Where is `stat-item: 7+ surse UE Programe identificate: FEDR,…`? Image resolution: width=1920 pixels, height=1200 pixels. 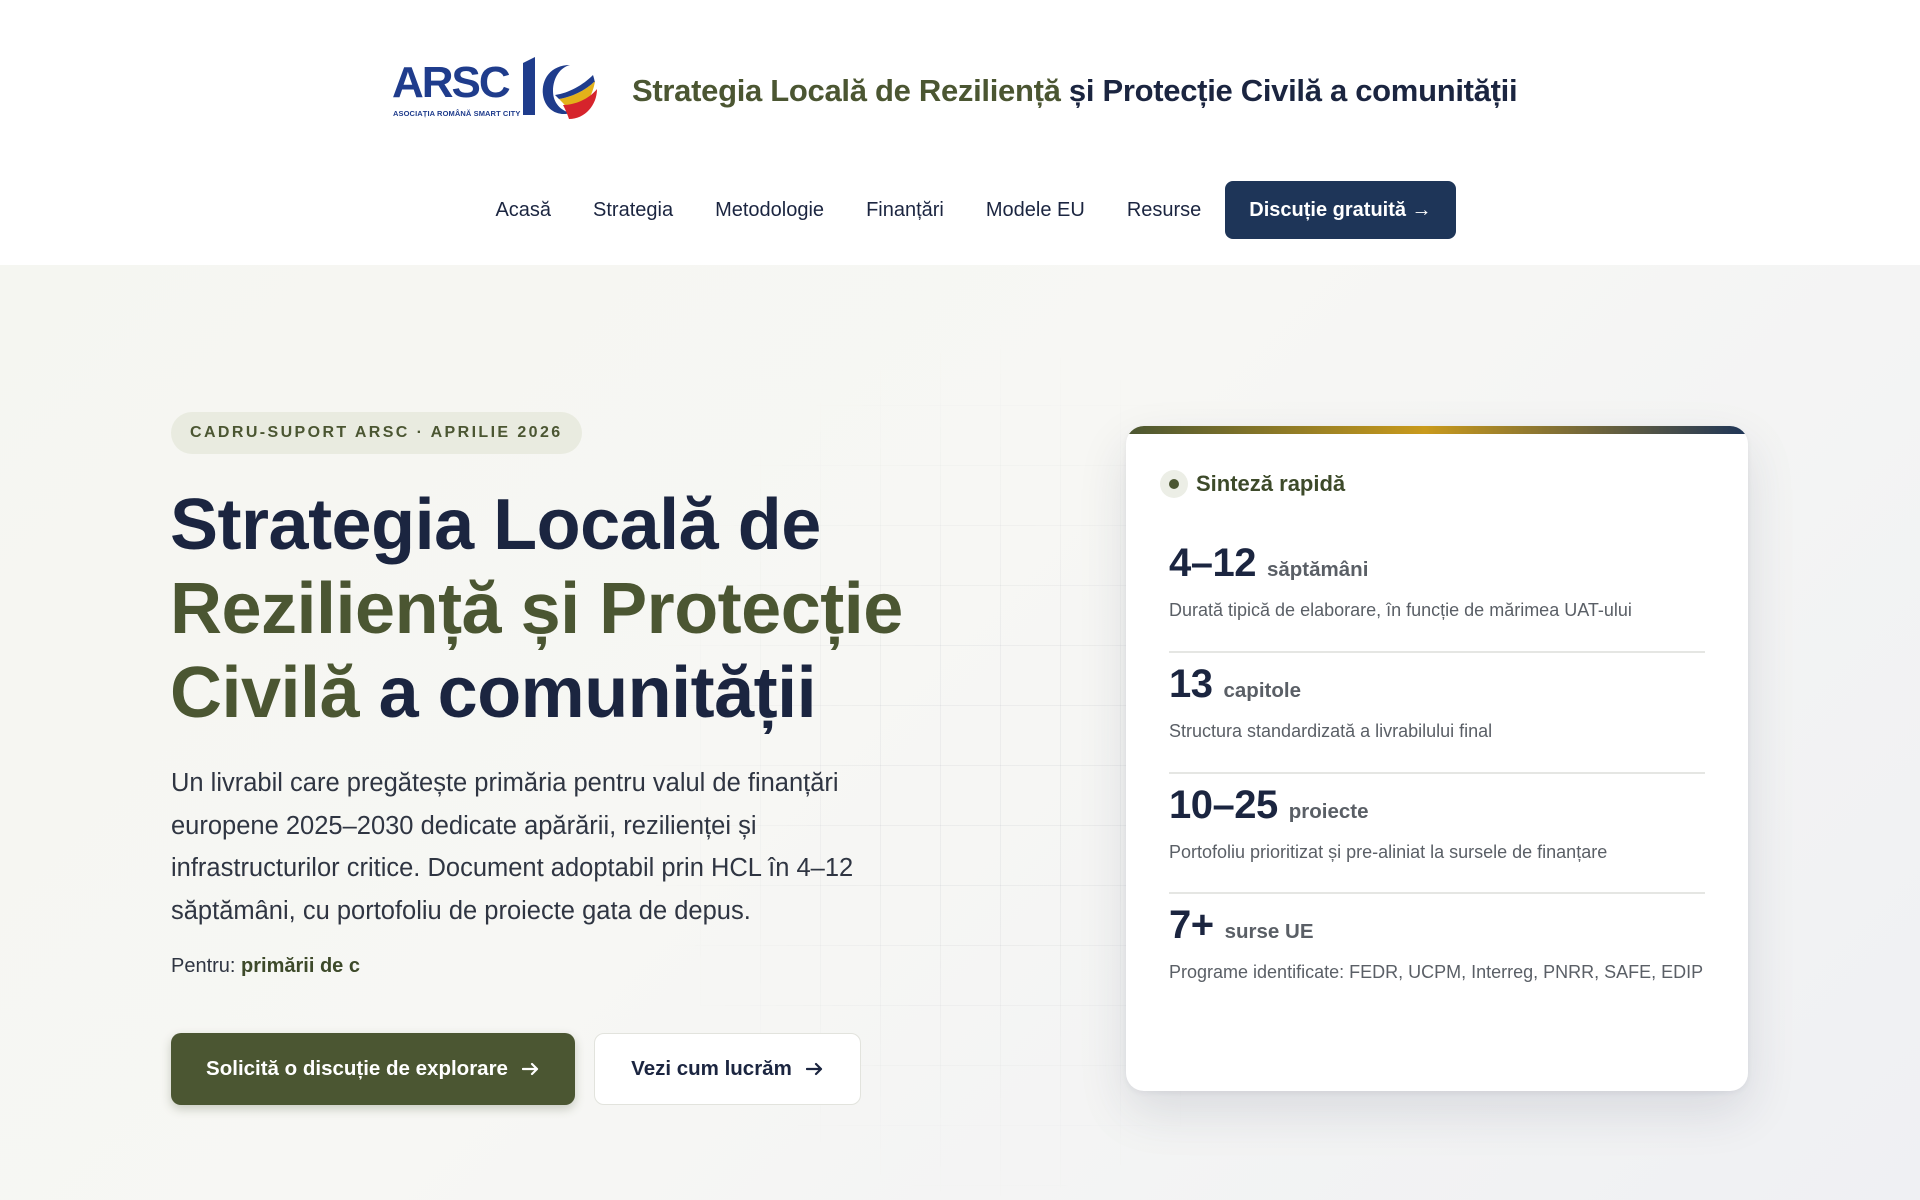 stat-item: 7+ surse UE Programe identificate: FEDR,… is located at coordinates (1437, 945).